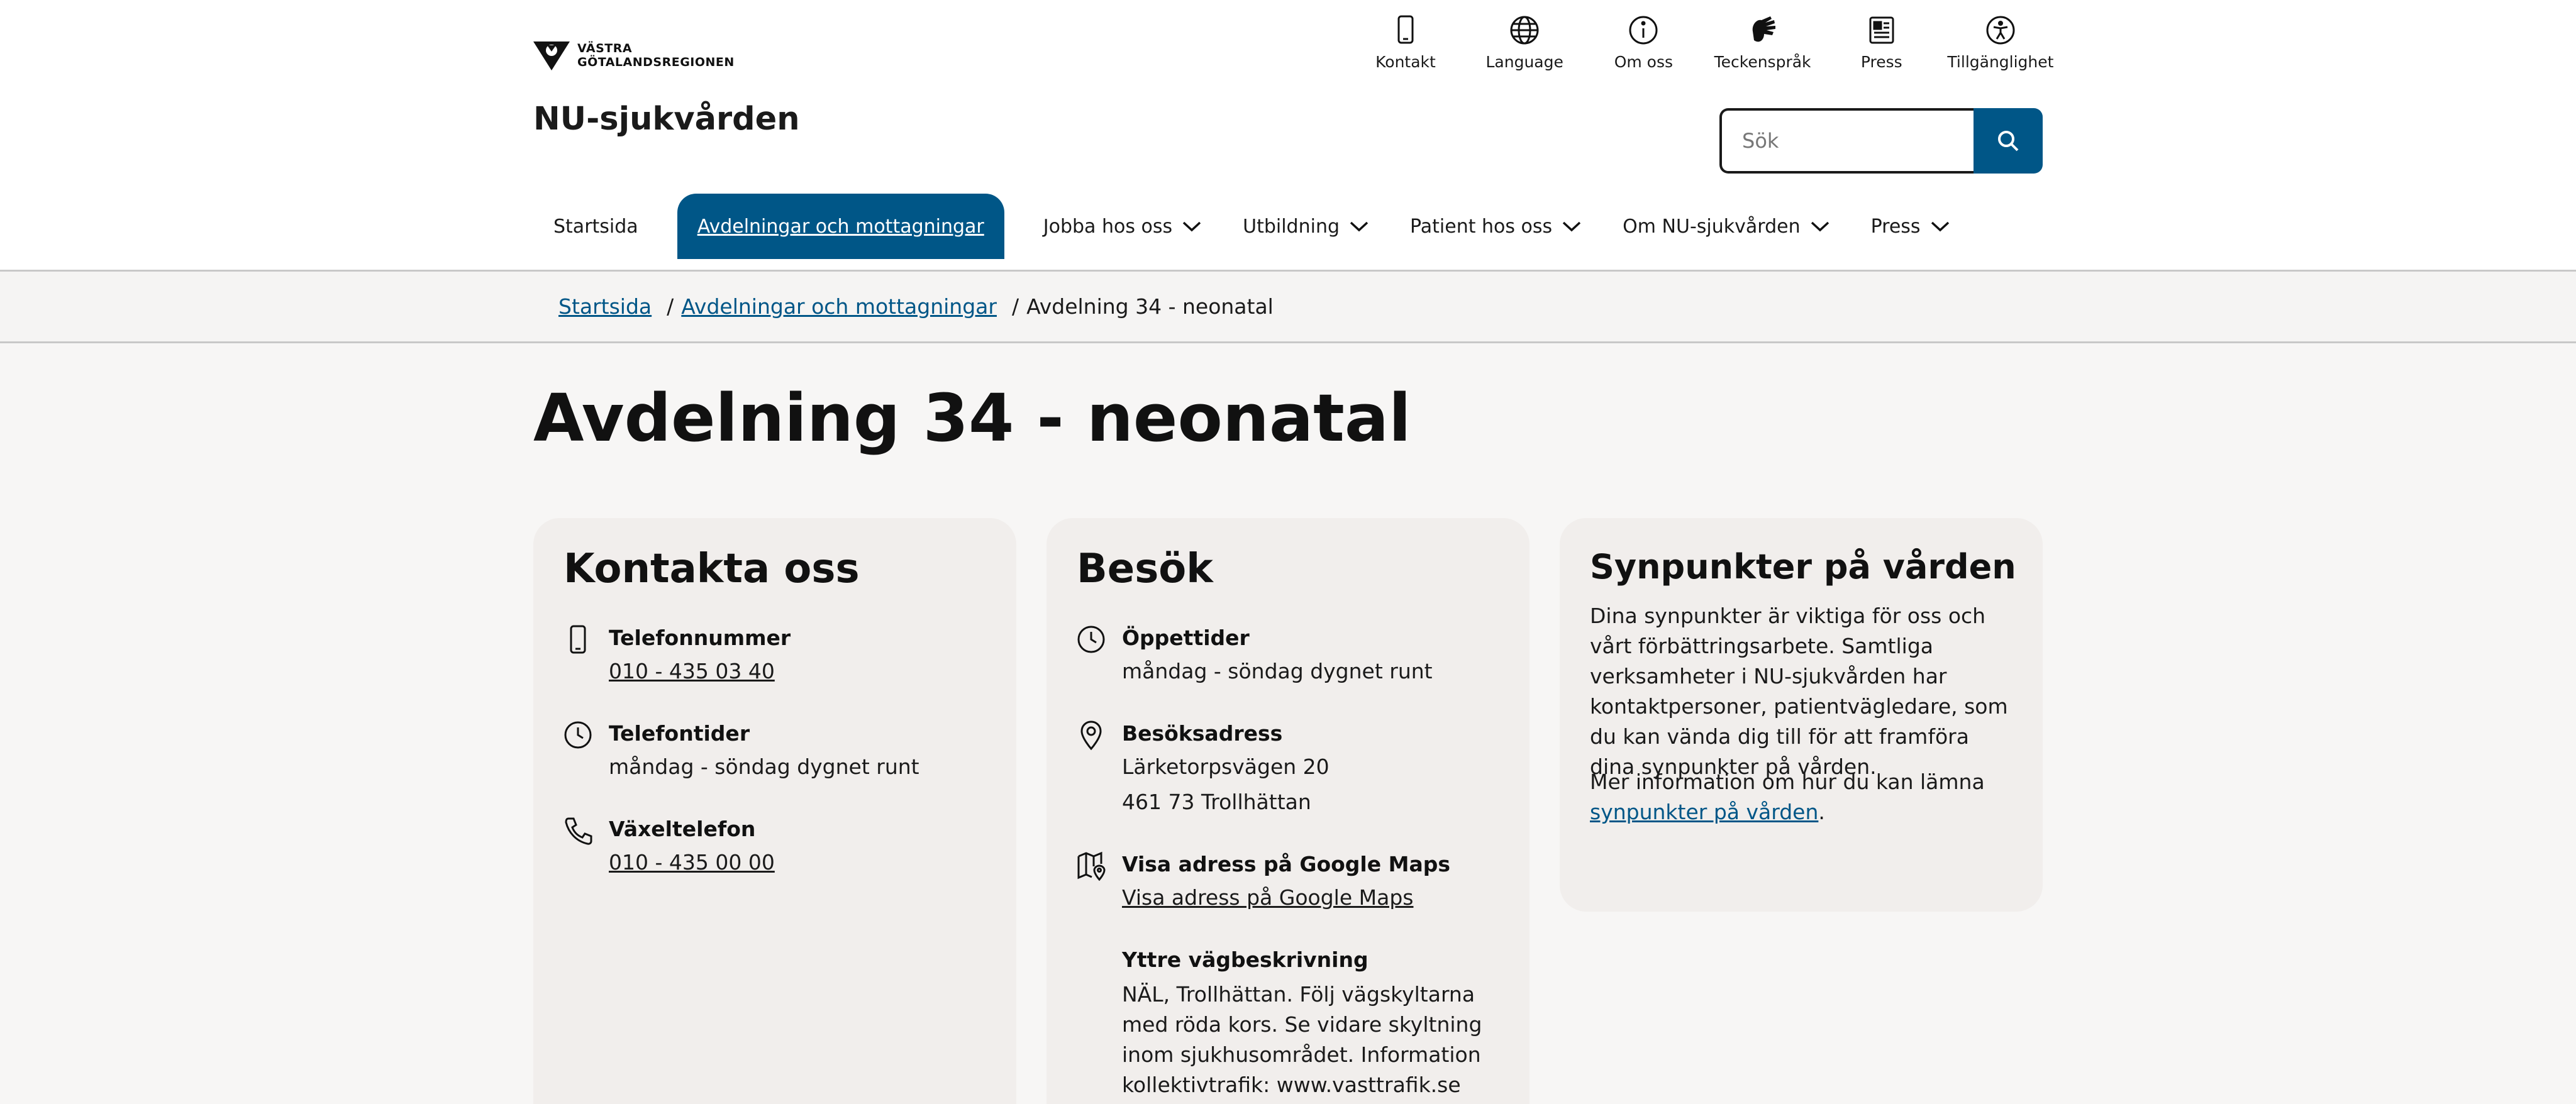  What do you see at coordinates (692, 671) in the screenshot?
I see `phone-link: 010 - 435 03 40` at bounding box center [692, 671].